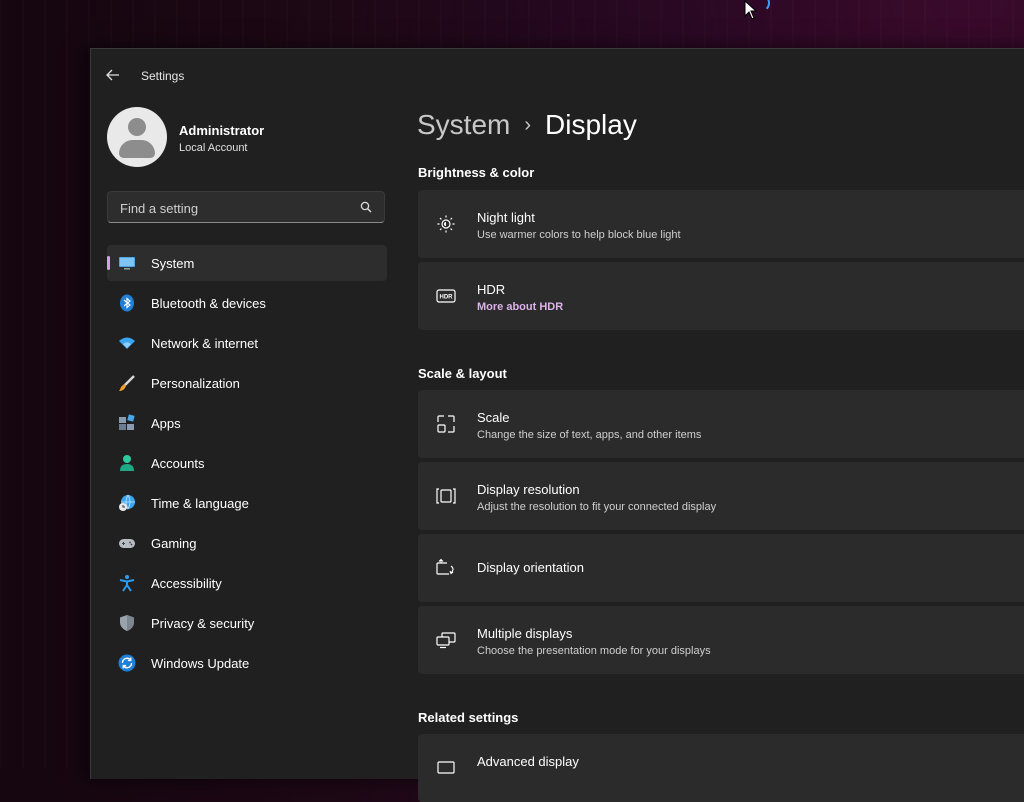 Image resolution: width=1024 pixels, height=802 pixels. I want to click on user-account-type: Local Account, so click(213, 148).